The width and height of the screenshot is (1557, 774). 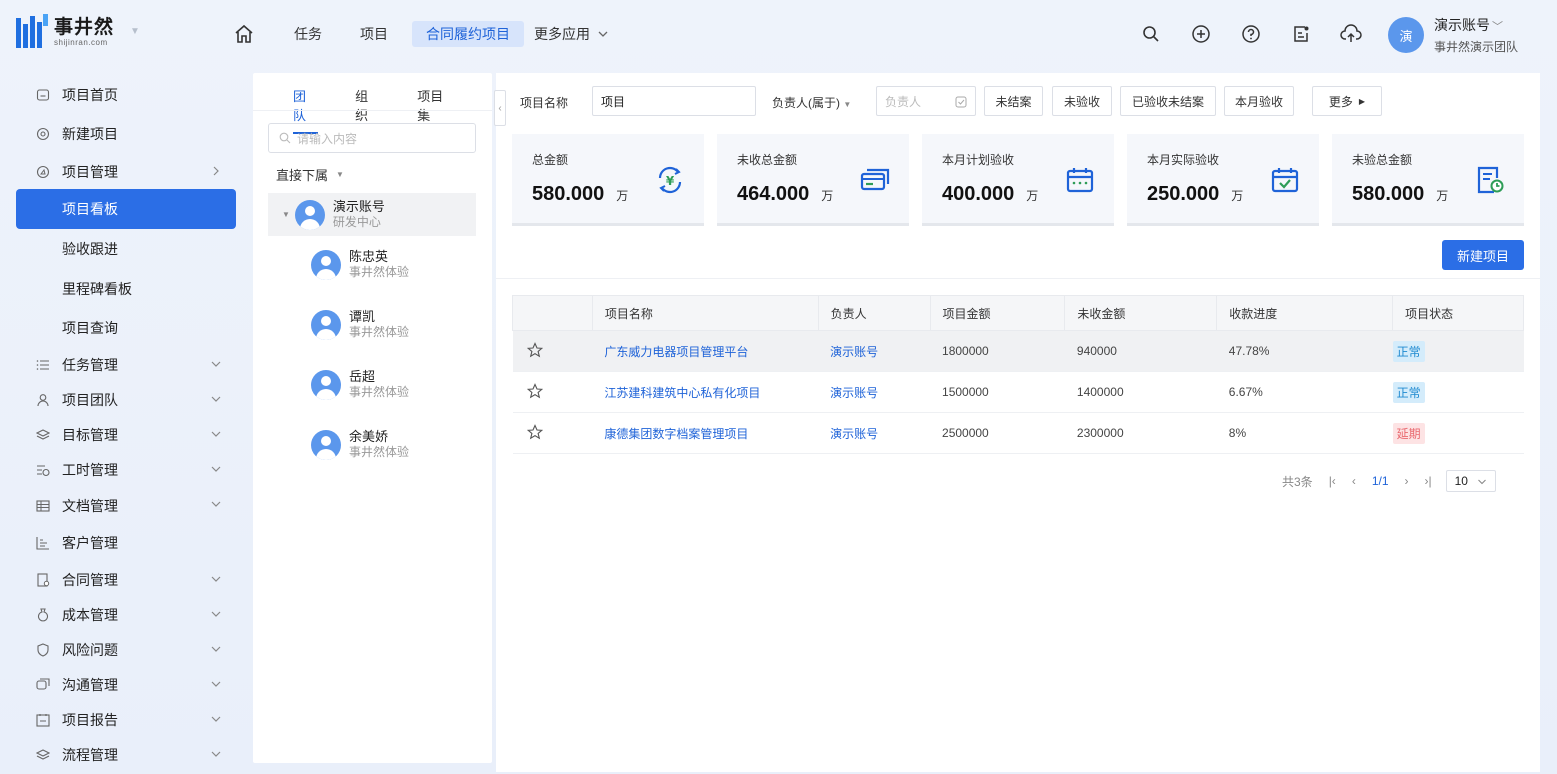 What do you see at coordinates (1183, 160) in the screenshot?
I see `card-label: 本月实际验收` at bounding box center [1183, 160].